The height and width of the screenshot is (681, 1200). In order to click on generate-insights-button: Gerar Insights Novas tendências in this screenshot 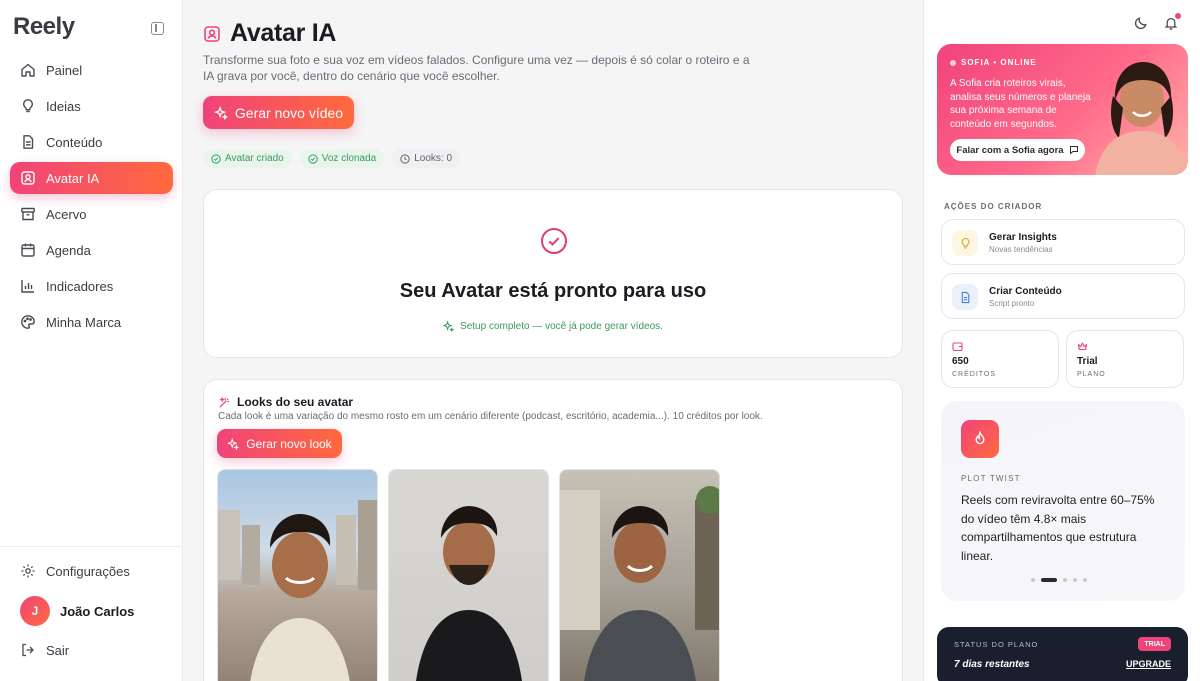, I will do `click(1063, 242)`.